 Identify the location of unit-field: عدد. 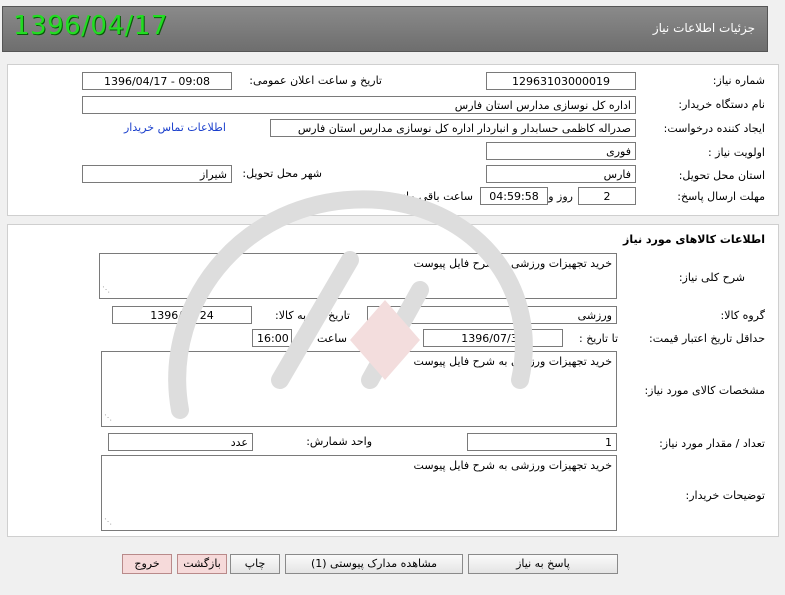
(180, 442).